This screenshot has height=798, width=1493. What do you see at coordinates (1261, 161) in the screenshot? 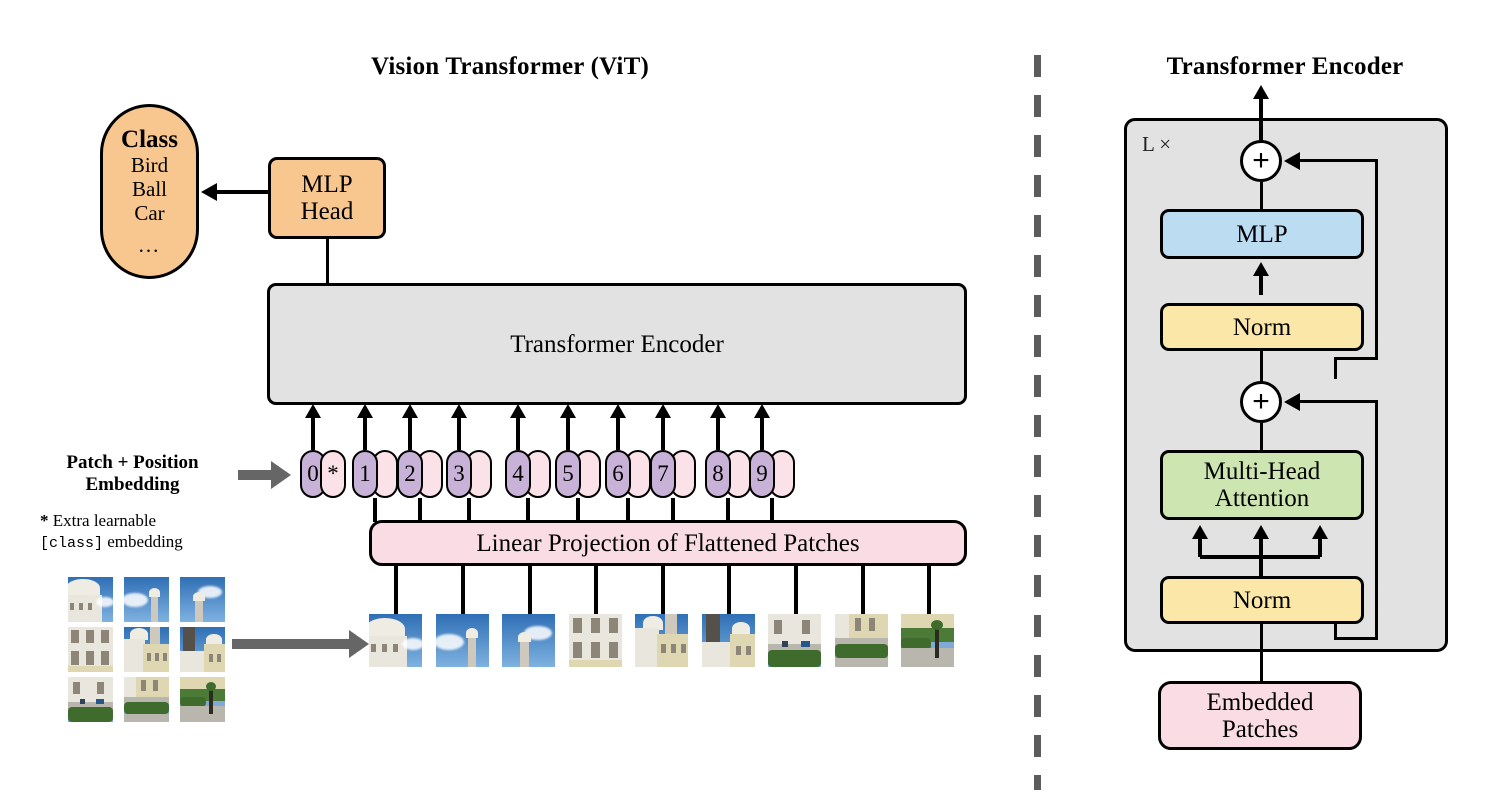
I see `residual-add-top: +` at bounding box center [1261, 161].